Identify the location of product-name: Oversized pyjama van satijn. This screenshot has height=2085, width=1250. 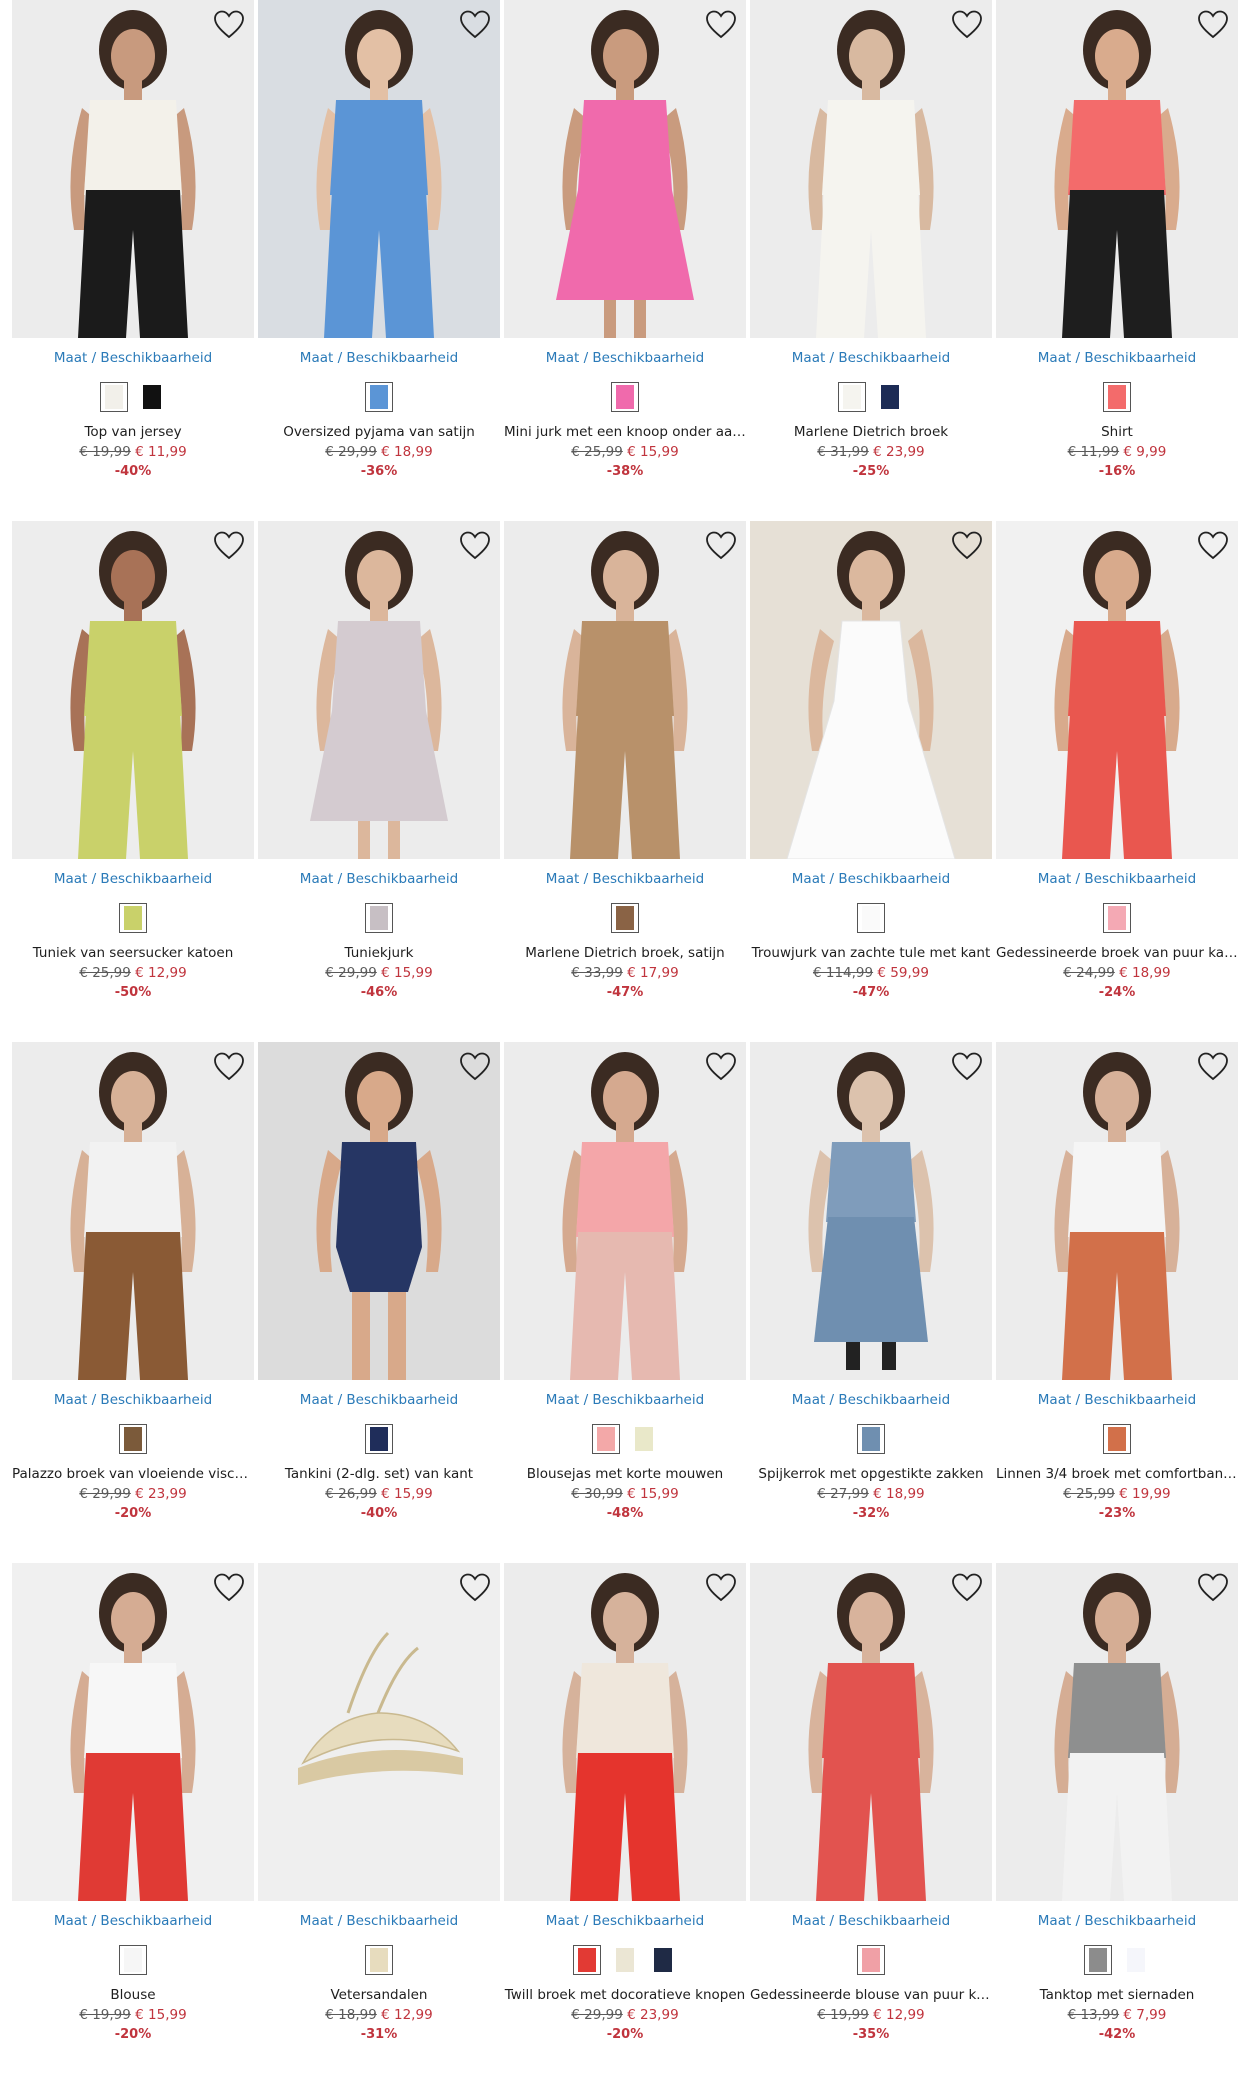
(379, 432).